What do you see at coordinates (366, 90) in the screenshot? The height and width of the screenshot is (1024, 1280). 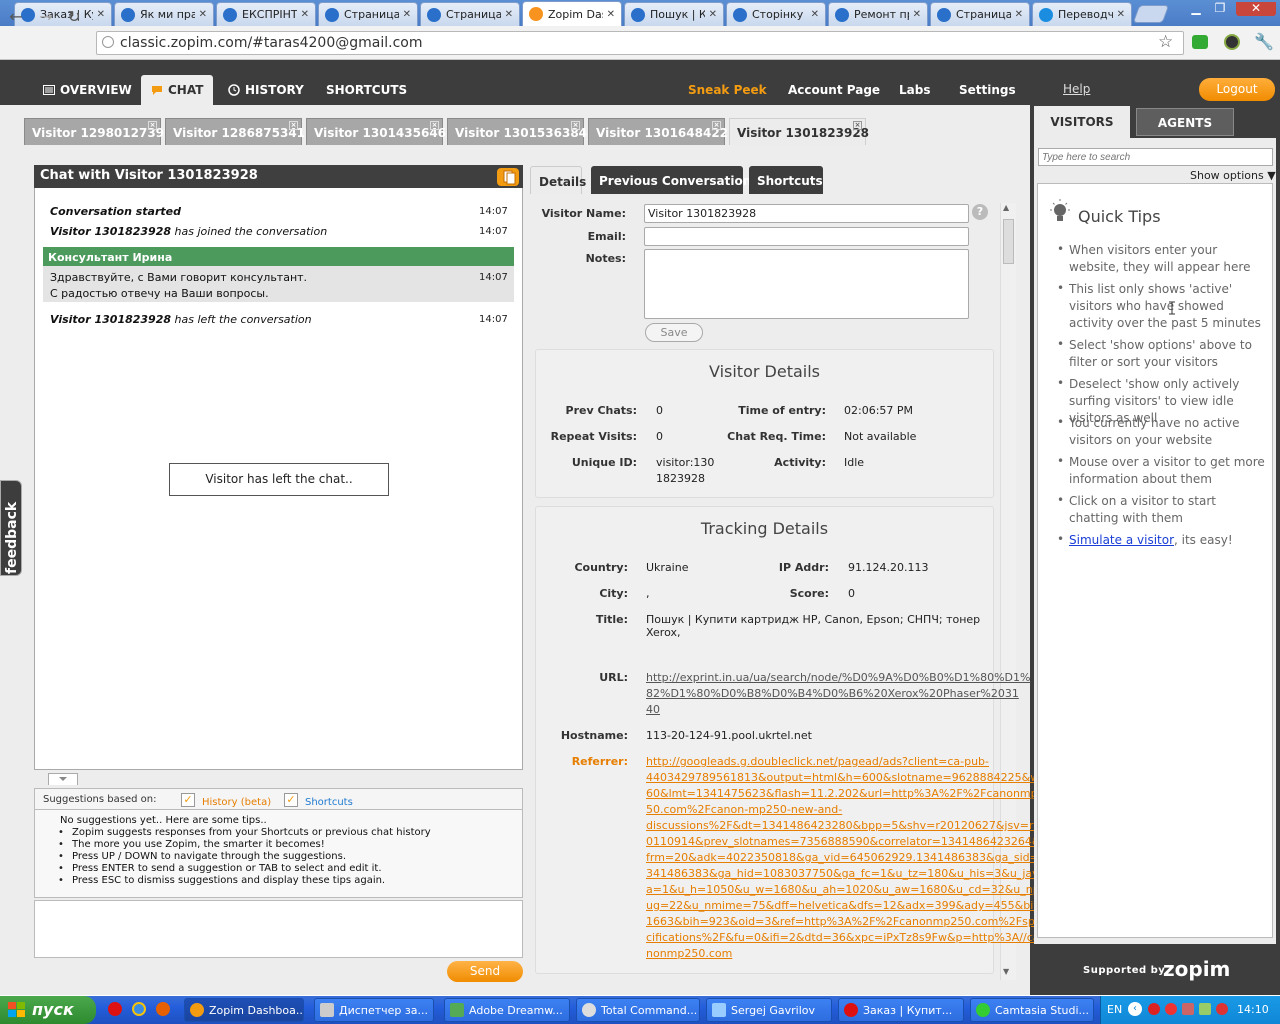 I see `nav-shortcuts: SHORTCUTS` at bounding box center [366, 90].